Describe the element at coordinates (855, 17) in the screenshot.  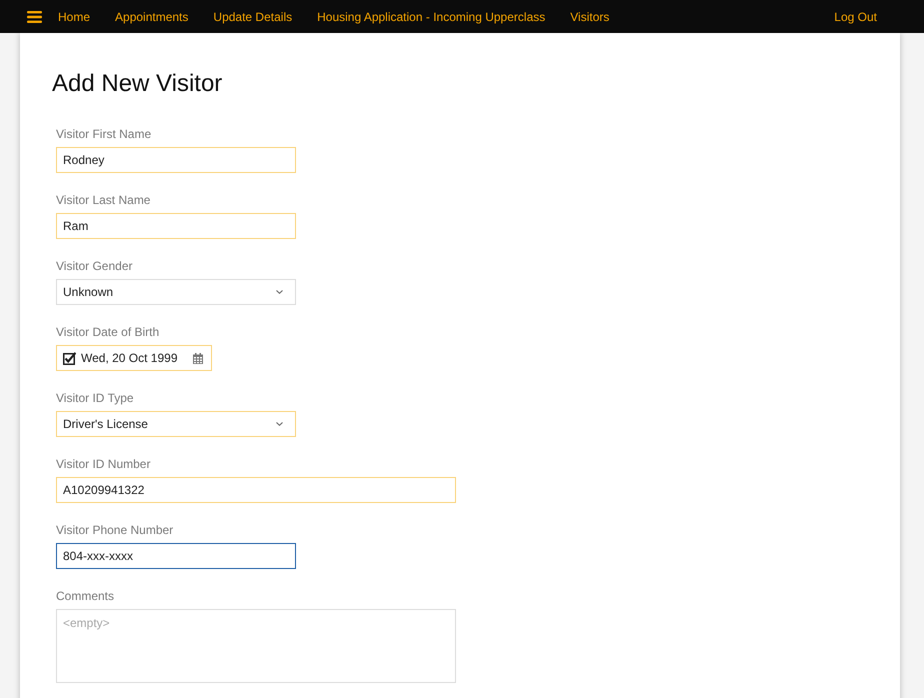
I see `log-out-link: Log Out` at that location.